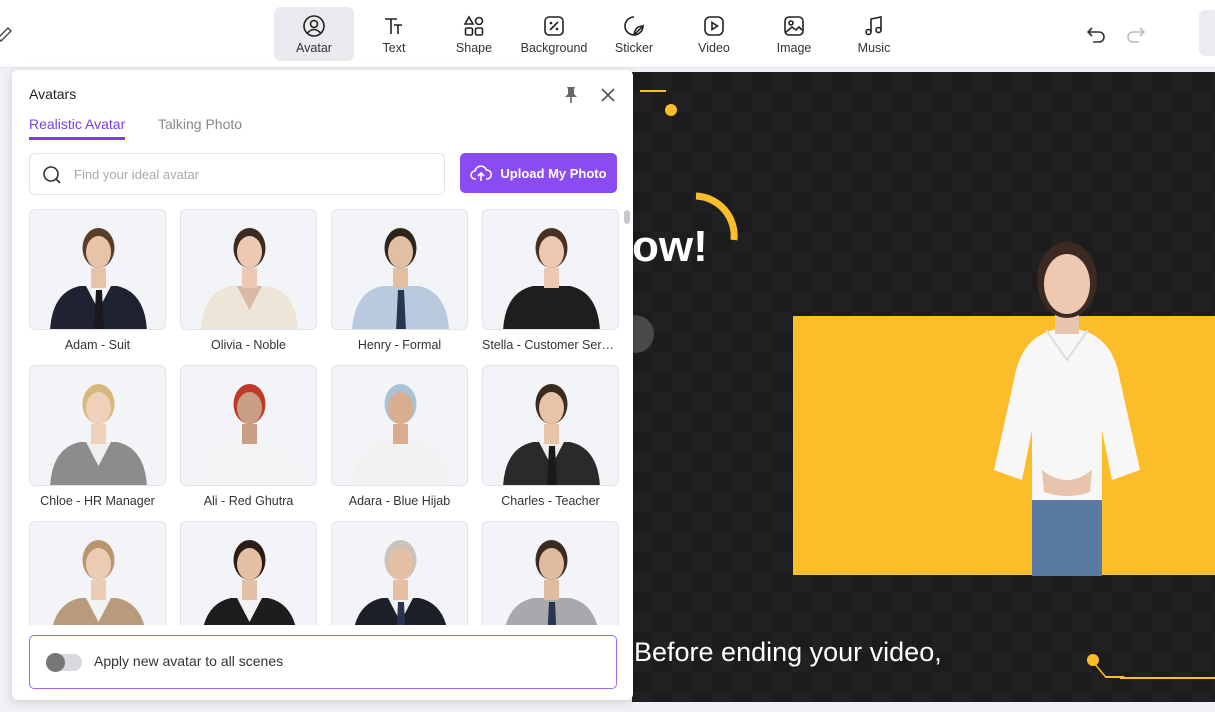 The height and width of the screenshot is (712, 1215). I want to click on edit-icon, so click(6, 33).